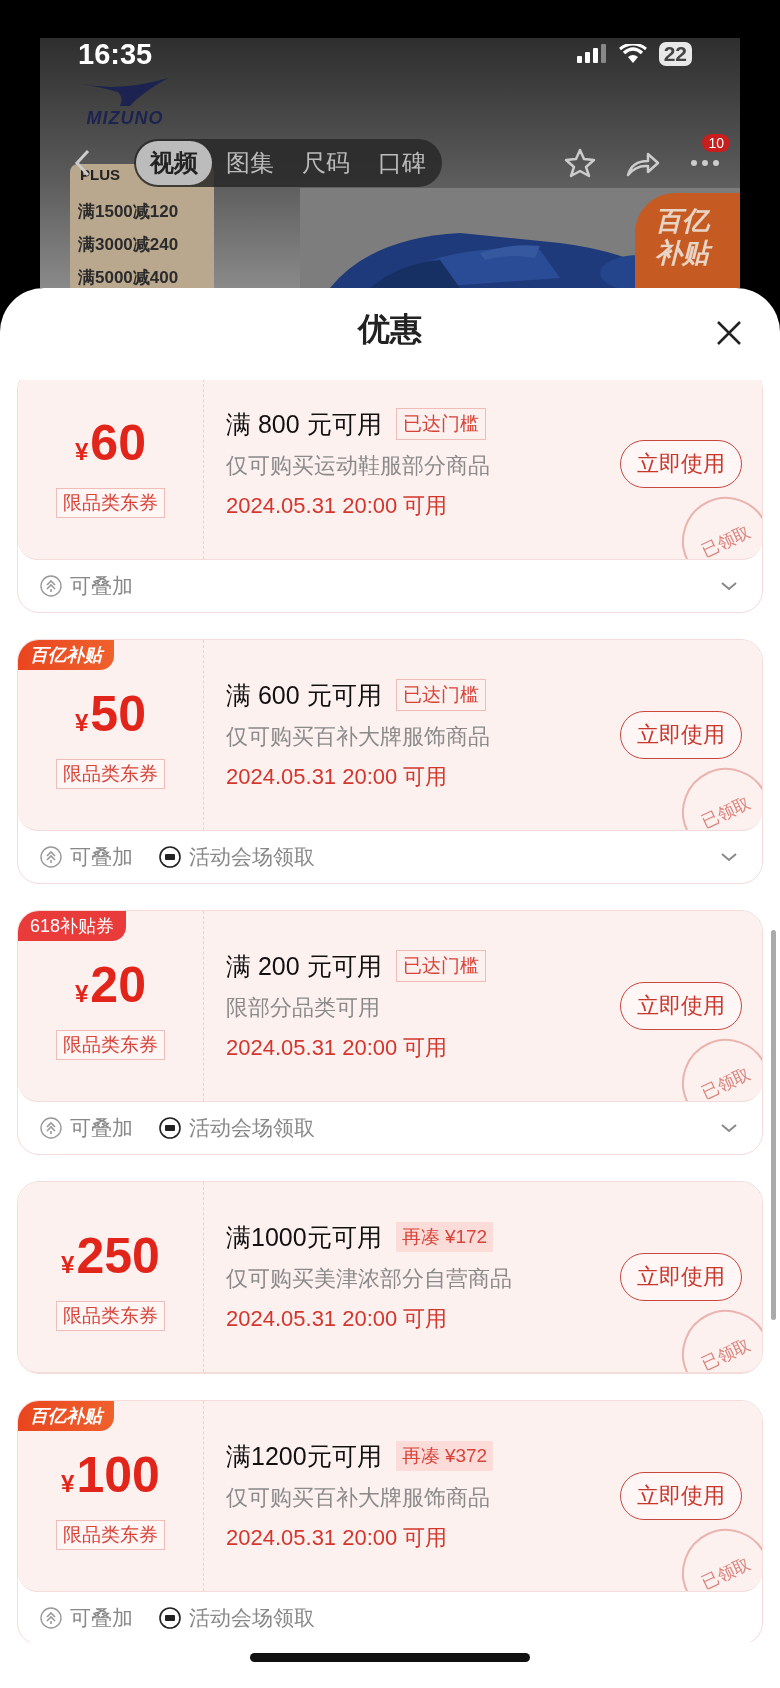  Describe the element at coordinates (358, 465) in the screenshot. I see `coupon-scope: 仅可购买运动鞋服部分商品` at that location.